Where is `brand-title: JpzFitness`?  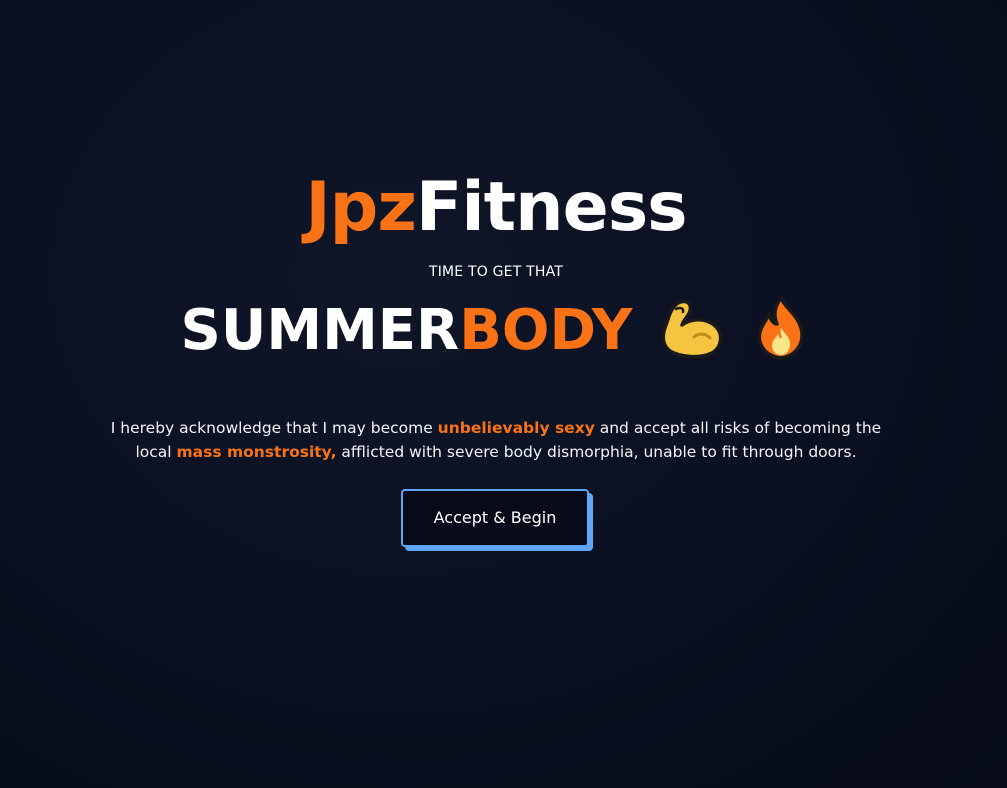 brand-title: JpzFitness is located at coordinates (496, 208).